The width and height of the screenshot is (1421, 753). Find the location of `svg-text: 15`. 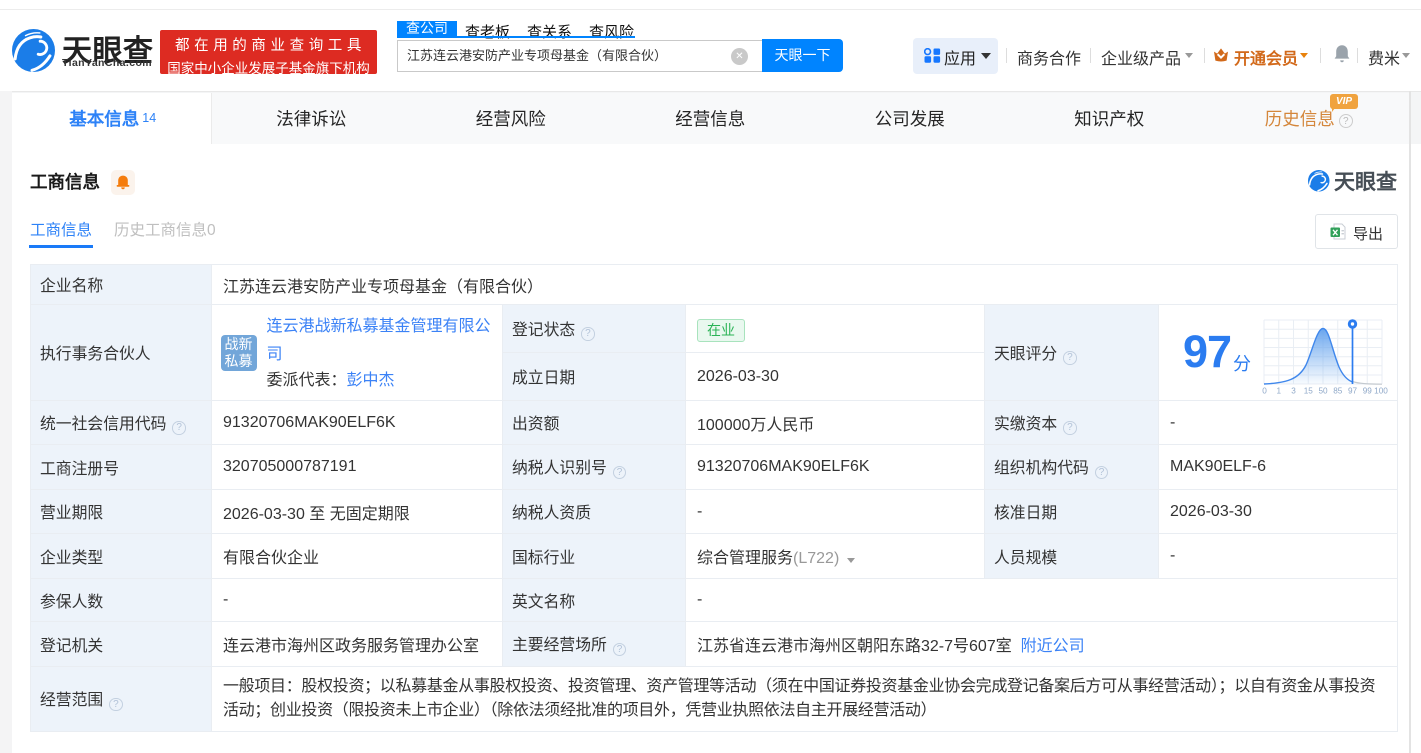

svg-text: 15 is located at coordinates (1309, 390).